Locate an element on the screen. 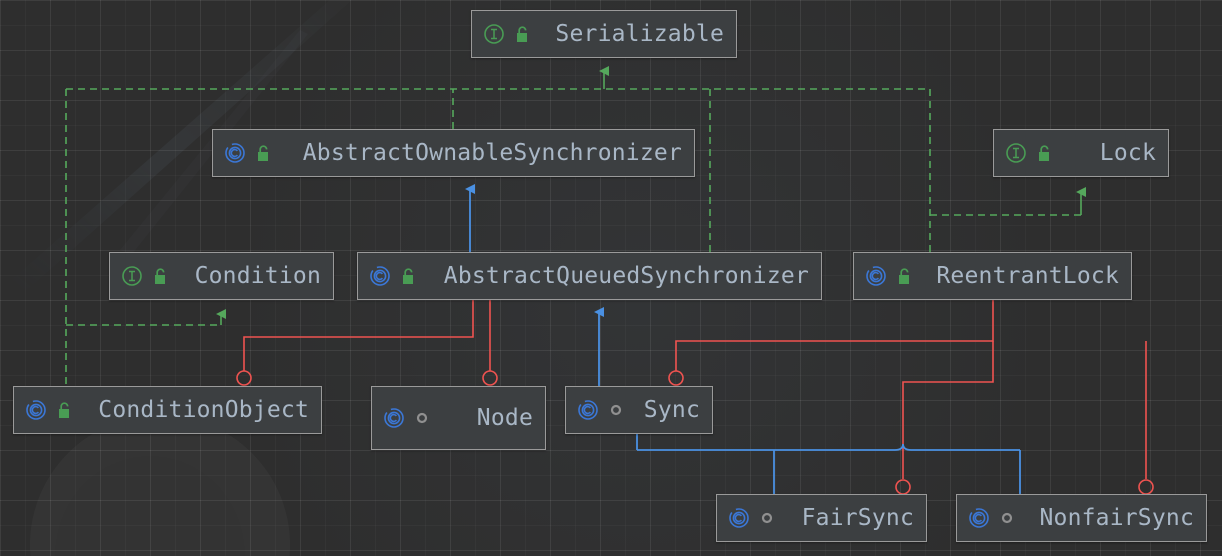 This screenshot has width=1222, height=556. class-name-serializable: Serializable is located at coordinates (639, 34).